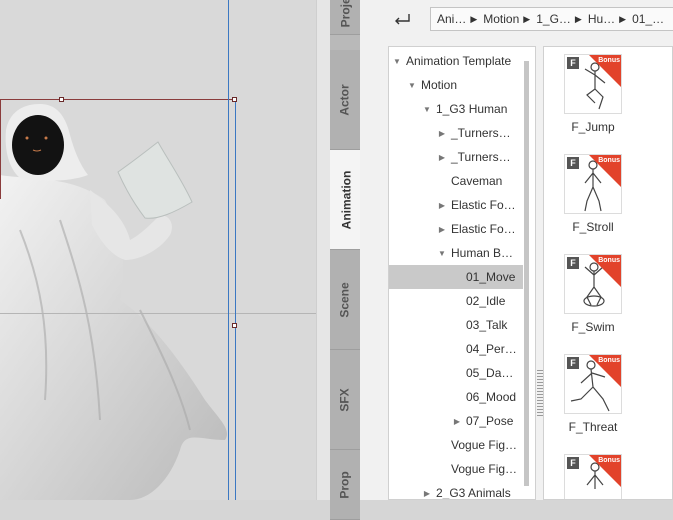  What do you see at coordinates (228, 250) in the screenshot?
I see `guide-line-blue` at bounding box center [228, 250].